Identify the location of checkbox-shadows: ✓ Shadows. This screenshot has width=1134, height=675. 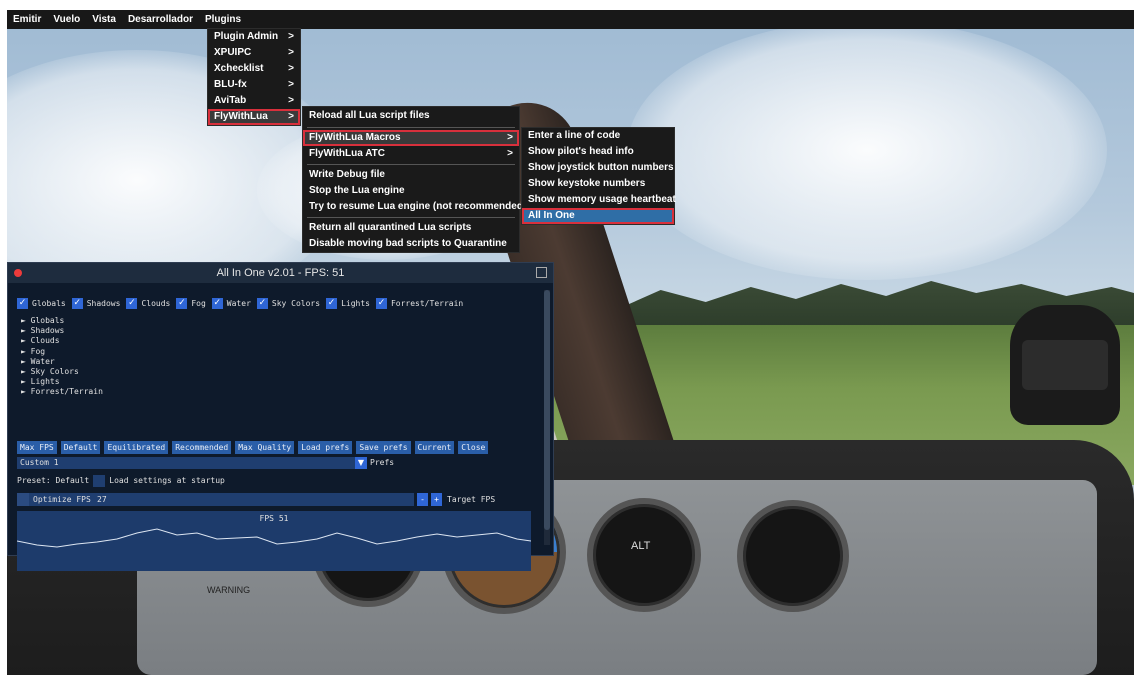
(95, 303).